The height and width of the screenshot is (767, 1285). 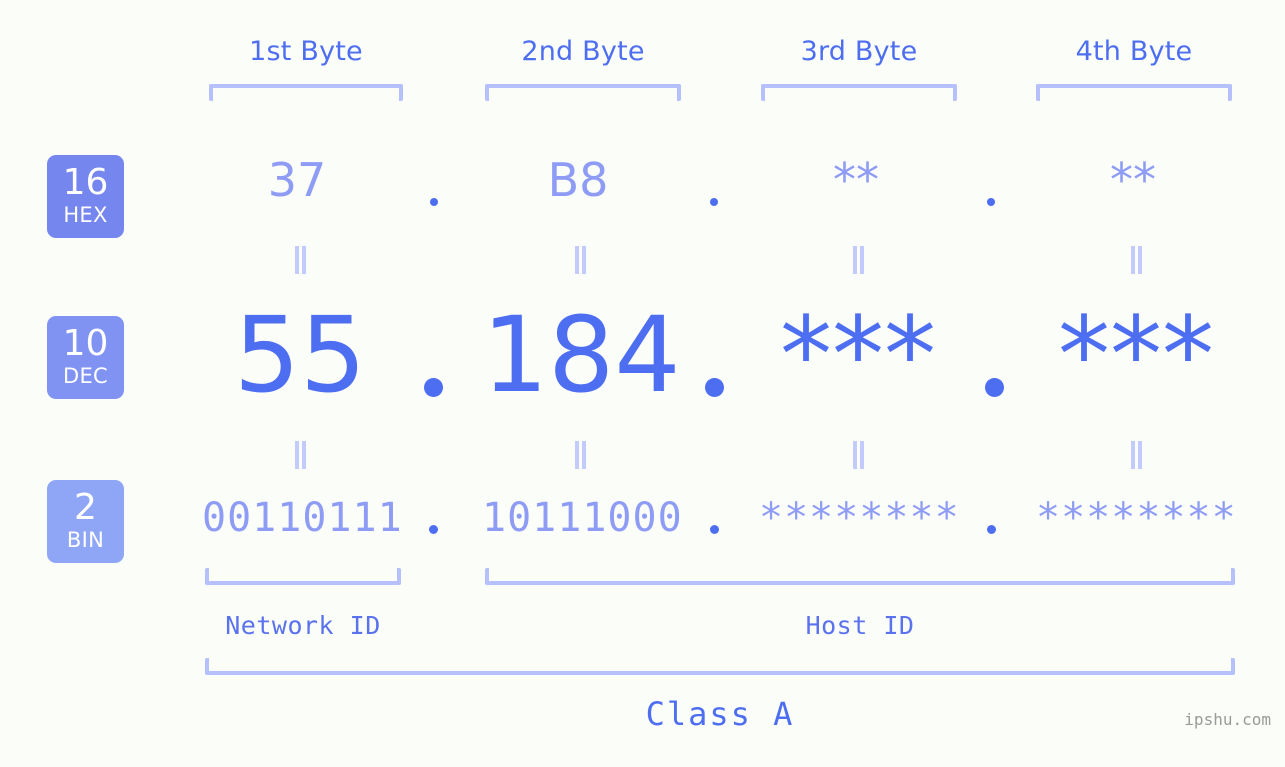 What do you see at coordinates (580, 455) in the screenshot?
I see `equals-dec-bin-2-icon` at bounding box center [580, 455].